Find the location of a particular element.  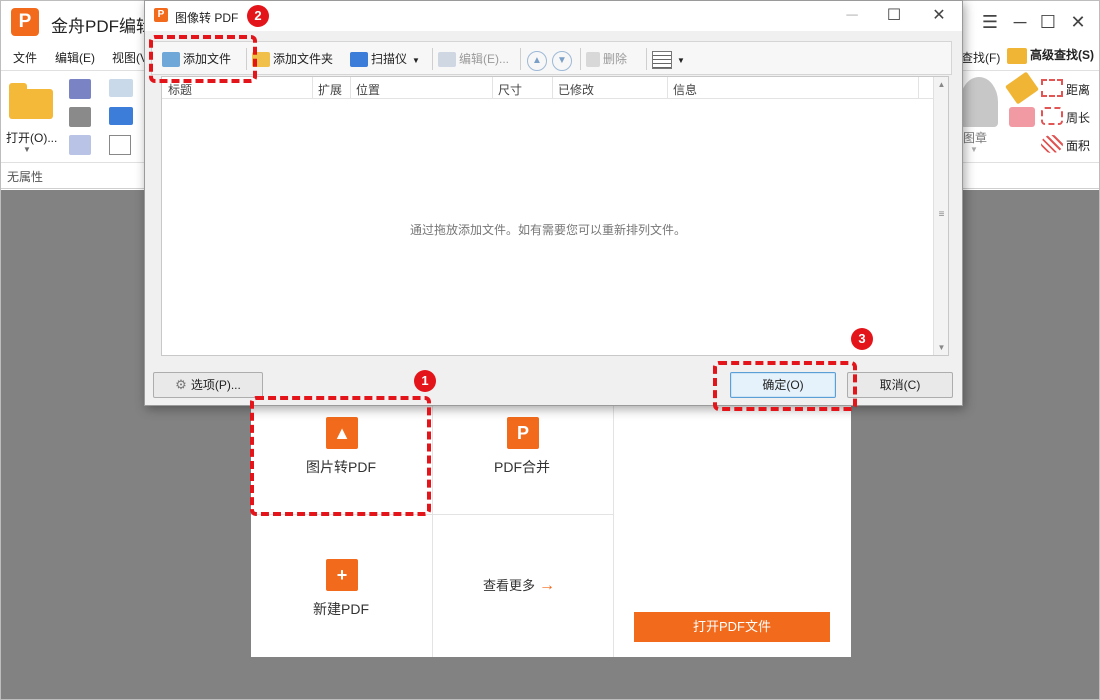

advanced-find-label: 高级查找(S) is located at coordinates (1062, 55).